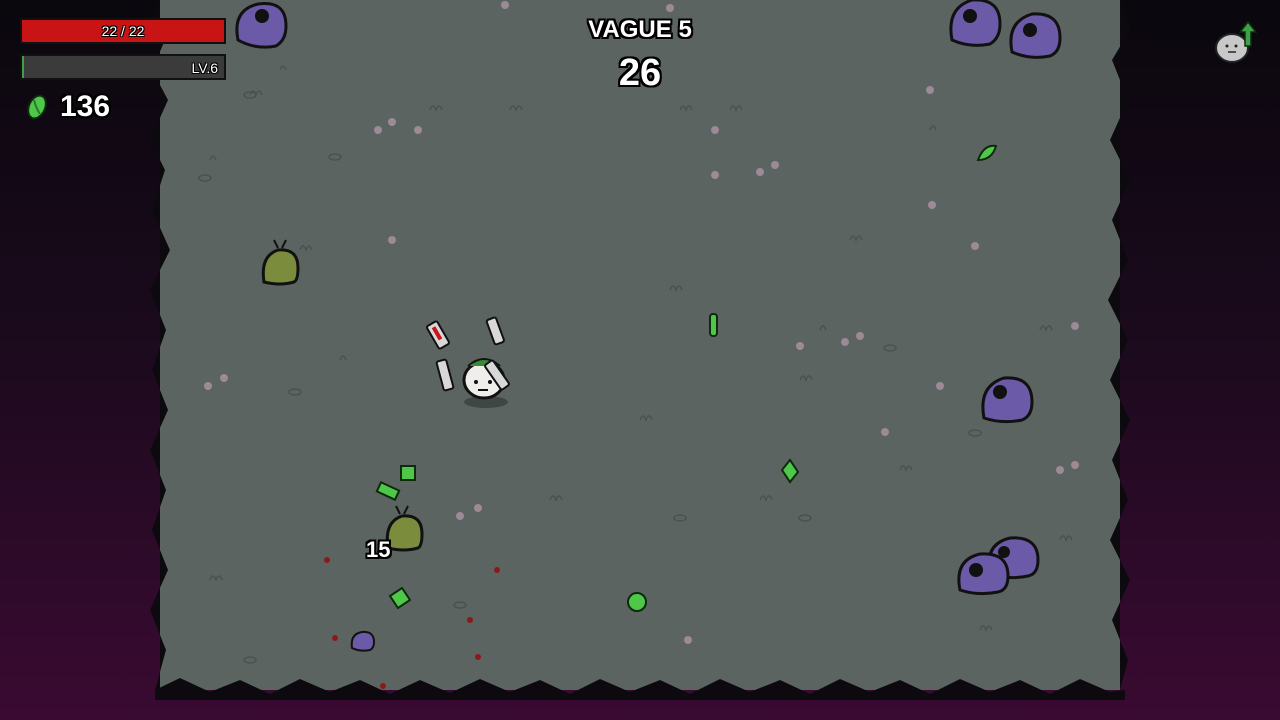 This screenshot has height=720, width=1280. What do you see at coordinates (363, 641) in the screenshot?
I see `enemy-baby-alien` at bounding box center [363, 641].